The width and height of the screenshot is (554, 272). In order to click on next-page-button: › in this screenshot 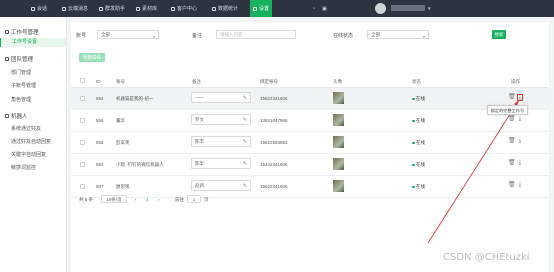, I will do `click(159, 199)`.